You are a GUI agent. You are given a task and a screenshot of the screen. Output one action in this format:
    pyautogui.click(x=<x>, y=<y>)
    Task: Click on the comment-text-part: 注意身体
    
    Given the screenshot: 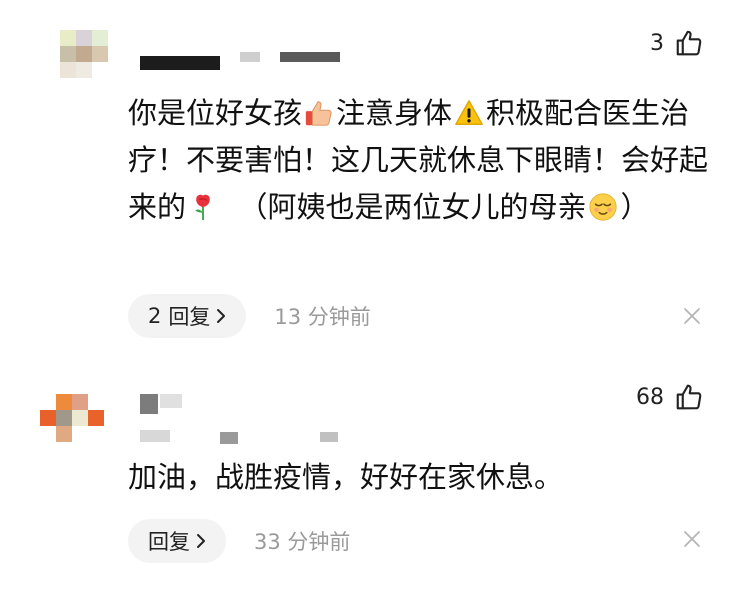 What is the action you would take?
    pyautogui.click(x=394, y=113)
    